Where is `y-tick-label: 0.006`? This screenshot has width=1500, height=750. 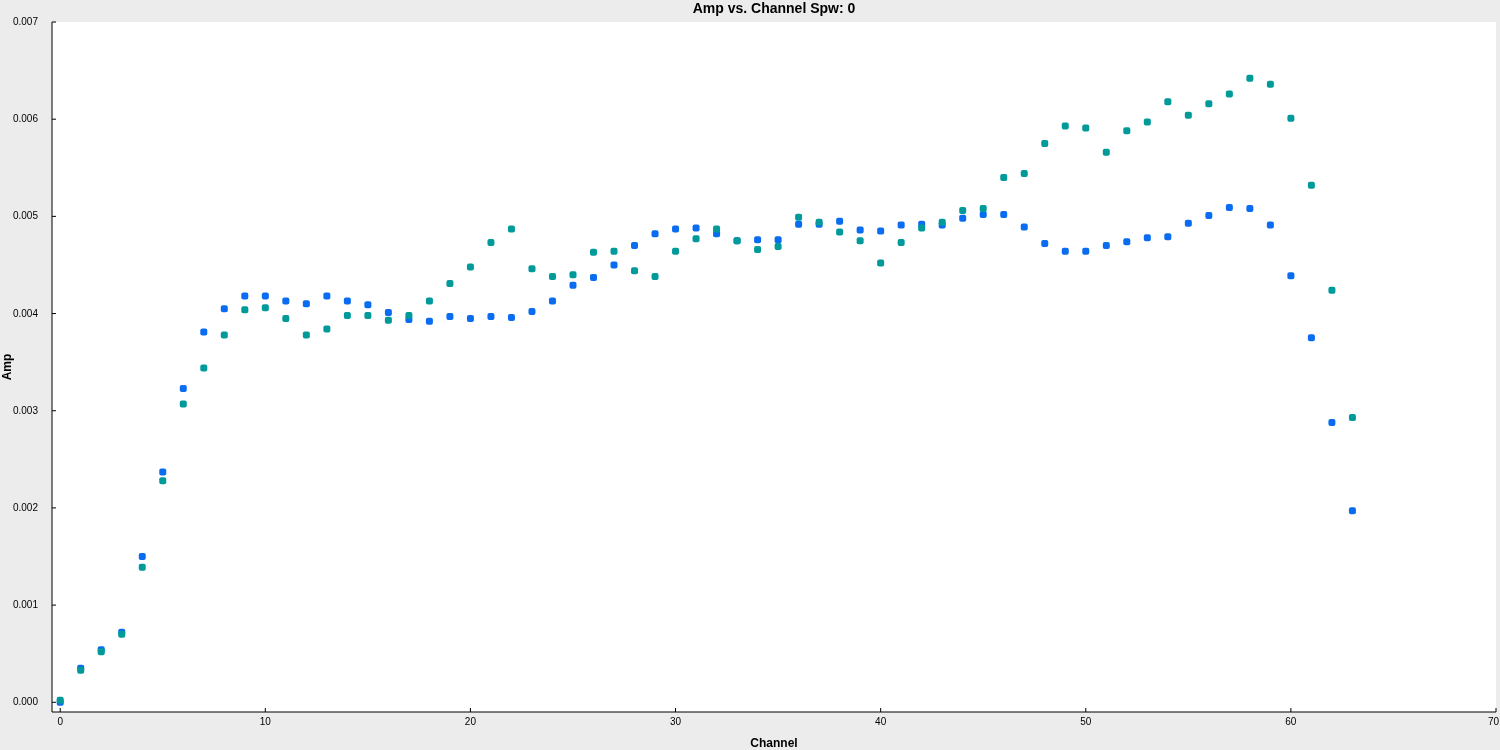 y-tick-label: 0.006 is located at coordinates (25, 119).